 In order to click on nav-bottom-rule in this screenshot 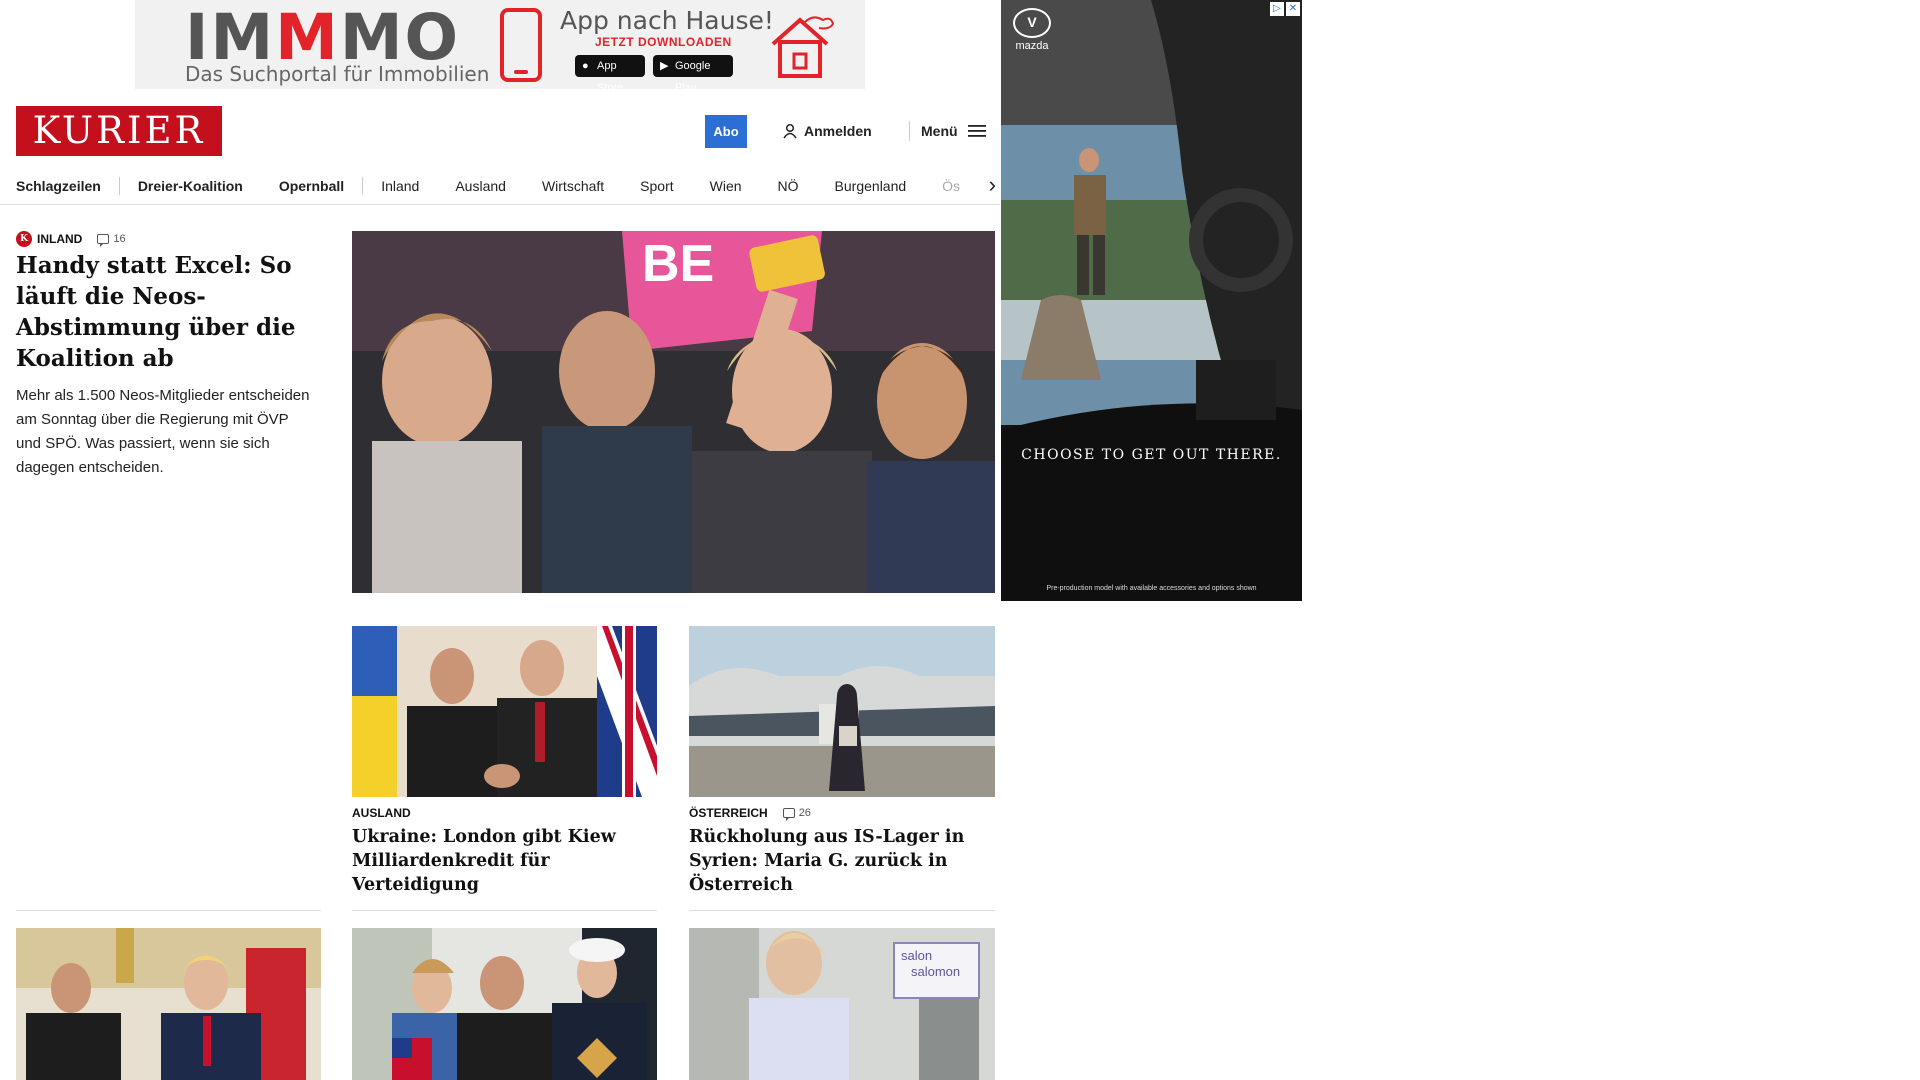, I will do `click(500, 204)`.